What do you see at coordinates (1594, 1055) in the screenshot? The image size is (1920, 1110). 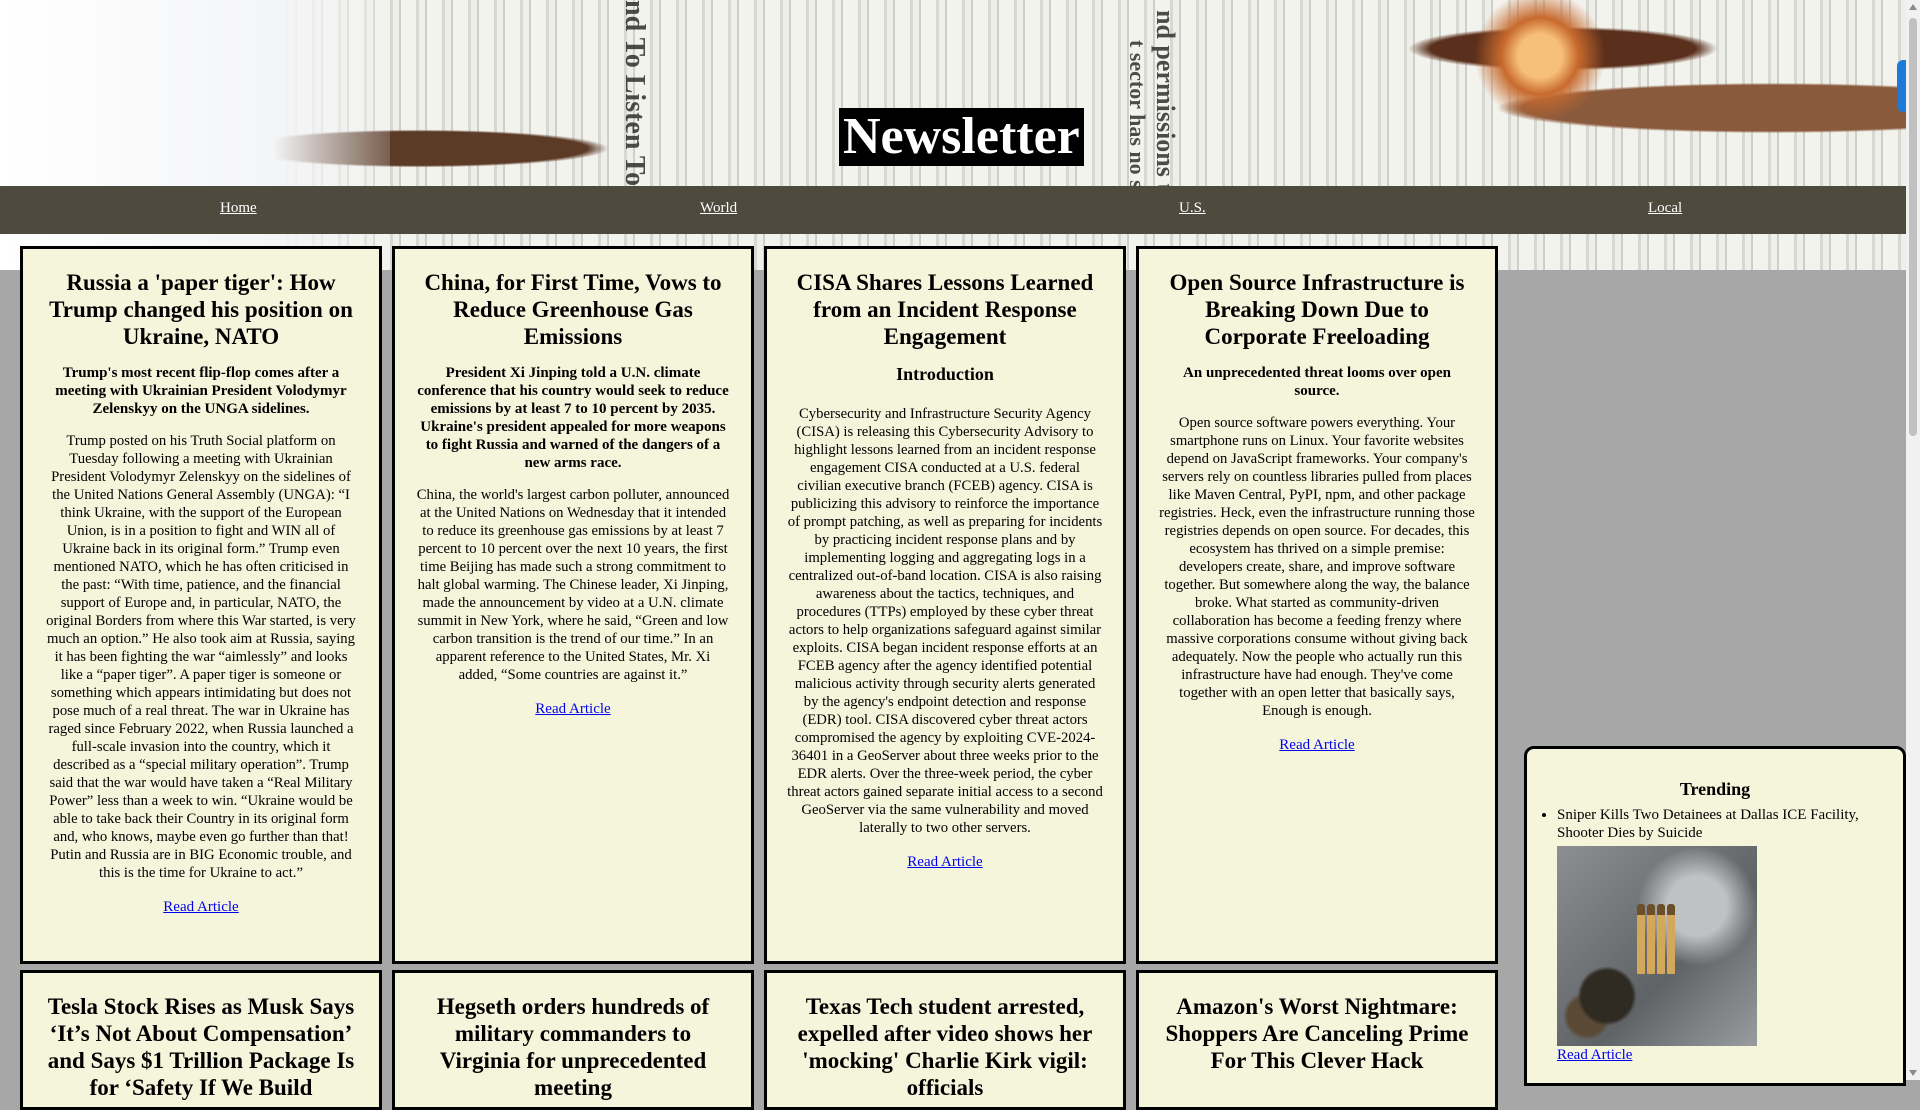 I see `trending-read-article-link: Read Article` at bounding box center [1594, 1055].